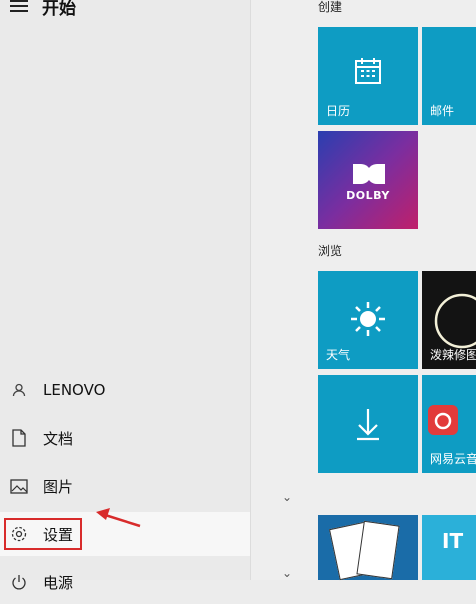  Describe the element at coordinates (338, 111) in the screenshot. I see `tile-calendar-label: 日历` at that location.